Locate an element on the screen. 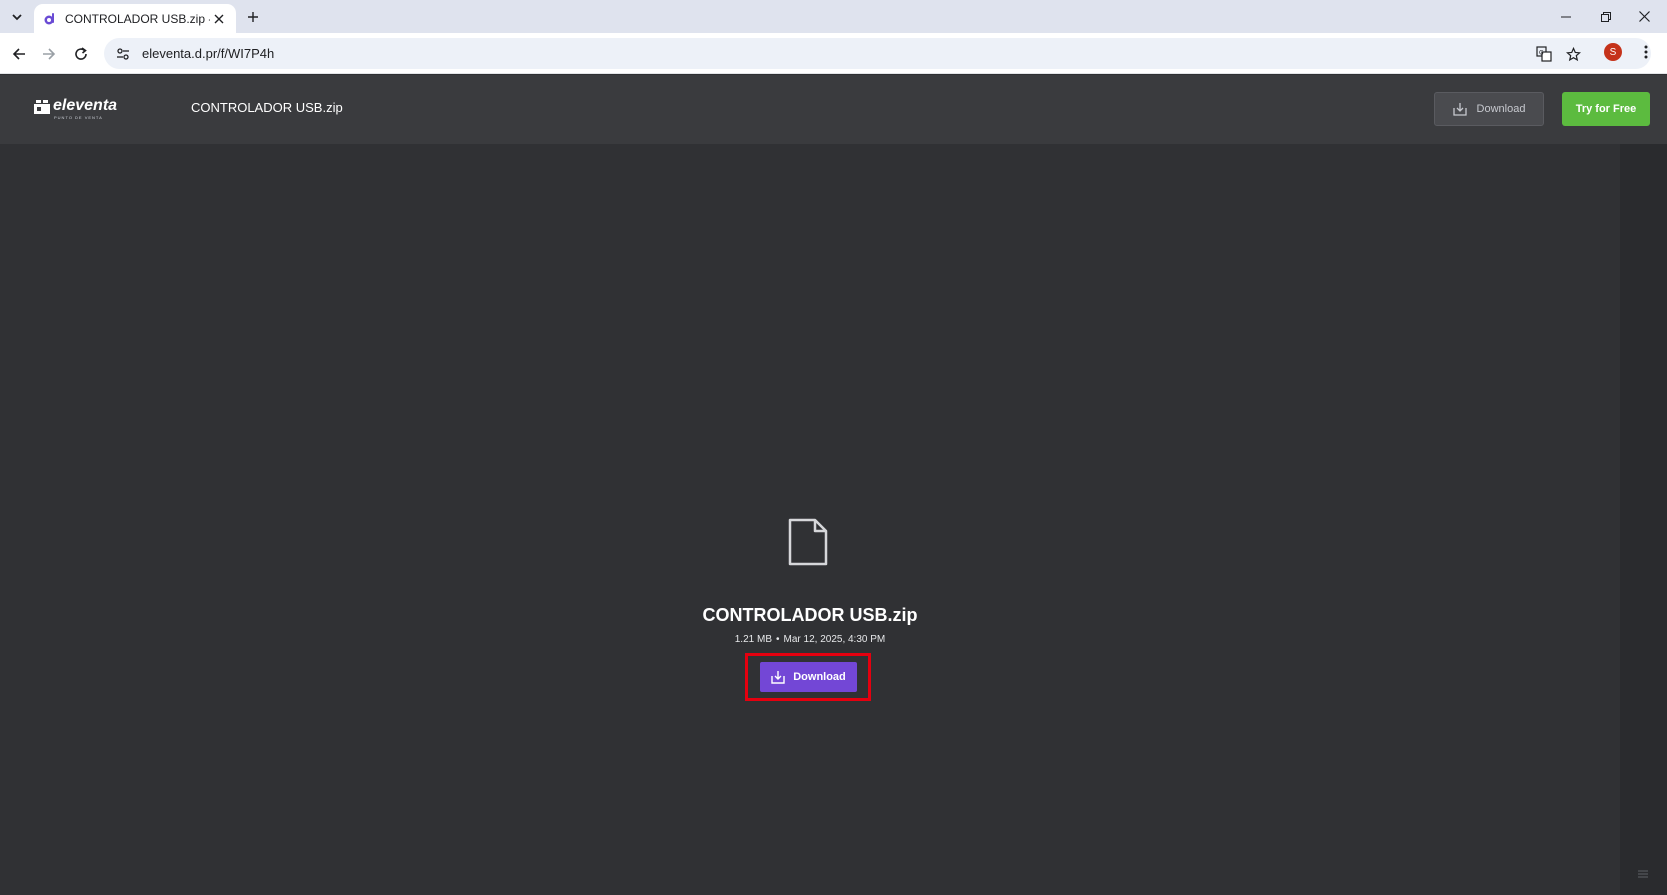  plus-icon is located at coordinates (253, 17).